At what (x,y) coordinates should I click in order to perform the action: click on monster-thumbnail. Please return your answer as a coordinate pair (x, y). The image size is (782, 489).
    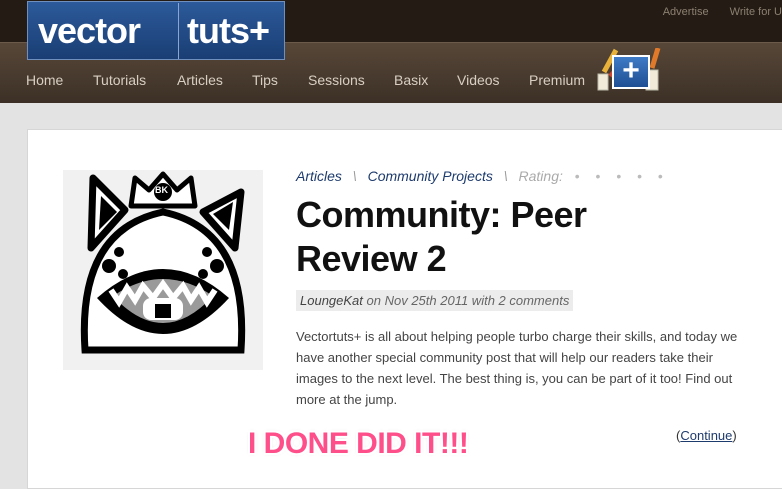
    Looking at the image, I should click on (163, 270).